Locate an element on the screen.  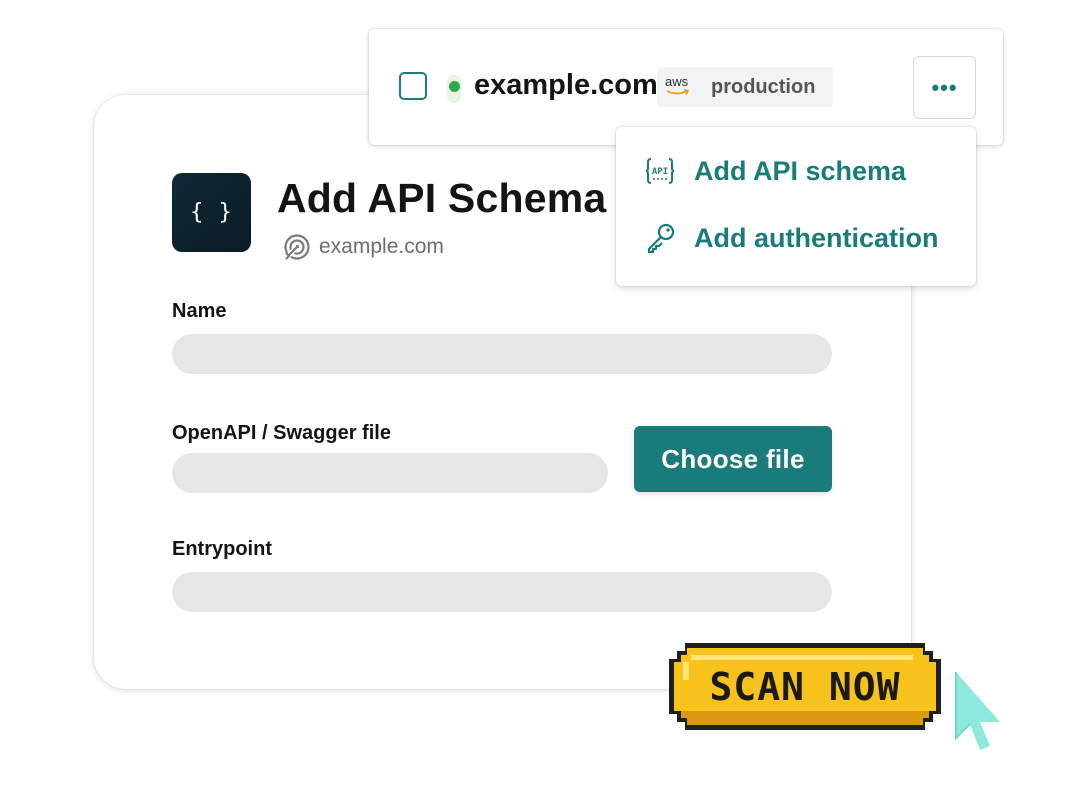
actions-menu: API Add API schema Add authentication is located at coordinates (796, 206).